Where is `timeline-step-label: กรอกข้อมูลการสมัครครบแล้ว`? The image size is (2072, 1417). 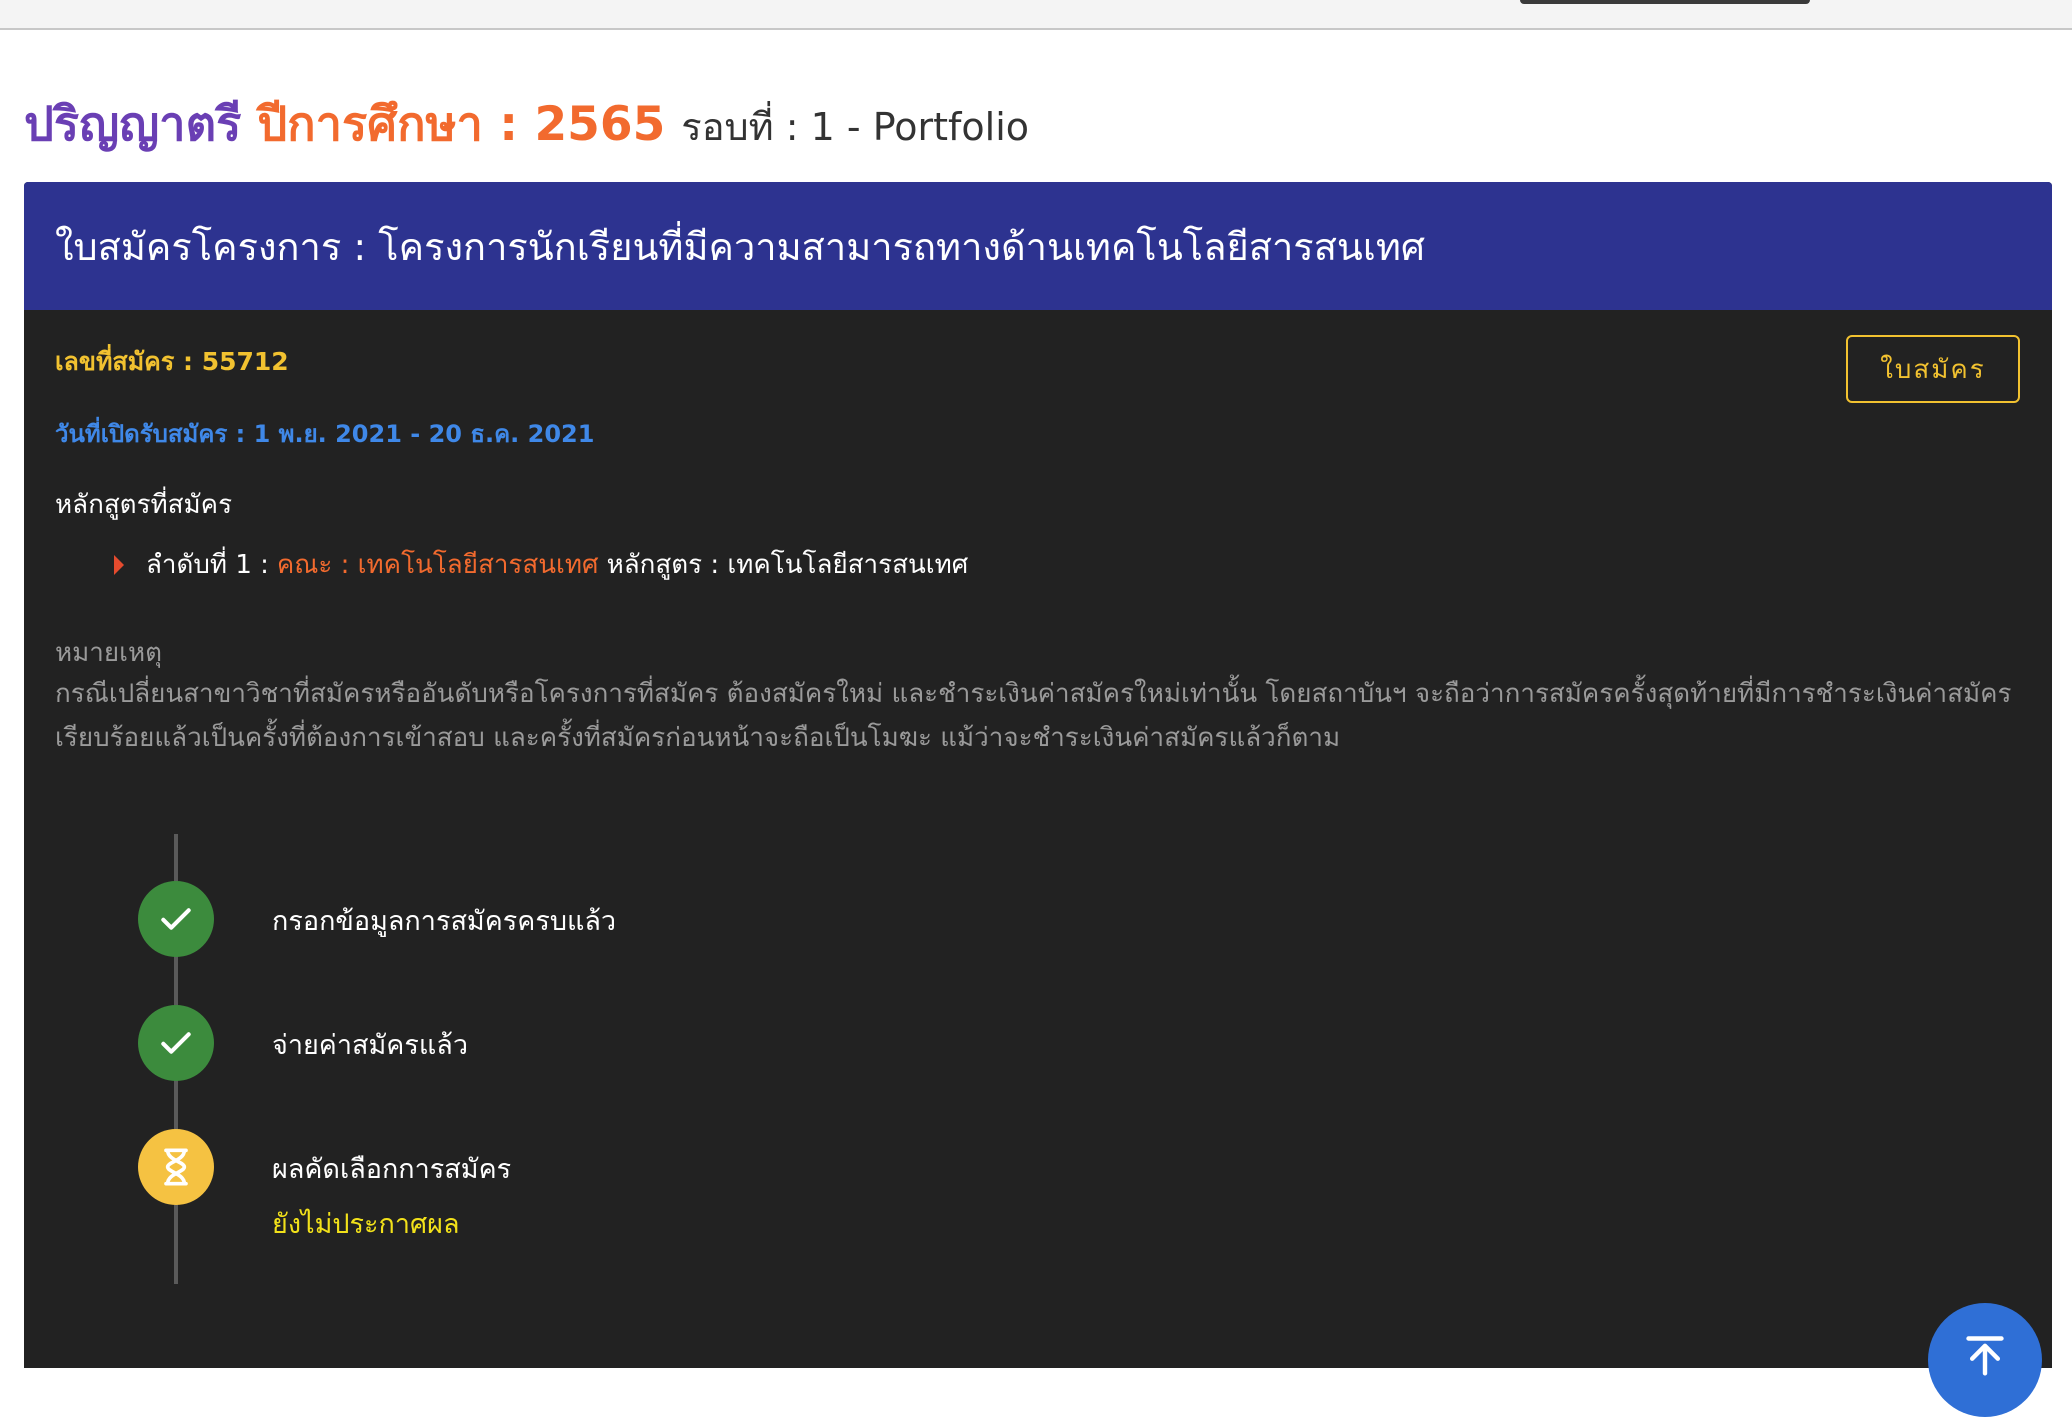 timeline-step-label: กรอกข้อมูลการสมัครครบแล้ว is located at coordinates (444, 921).